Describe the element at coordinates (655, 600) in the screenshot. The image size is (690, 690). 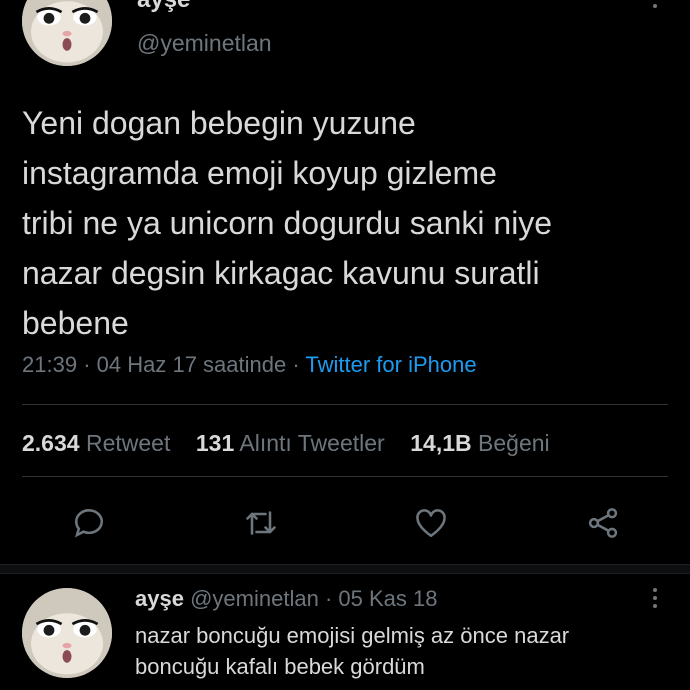
I see `reply-more-options-icon` at that location.